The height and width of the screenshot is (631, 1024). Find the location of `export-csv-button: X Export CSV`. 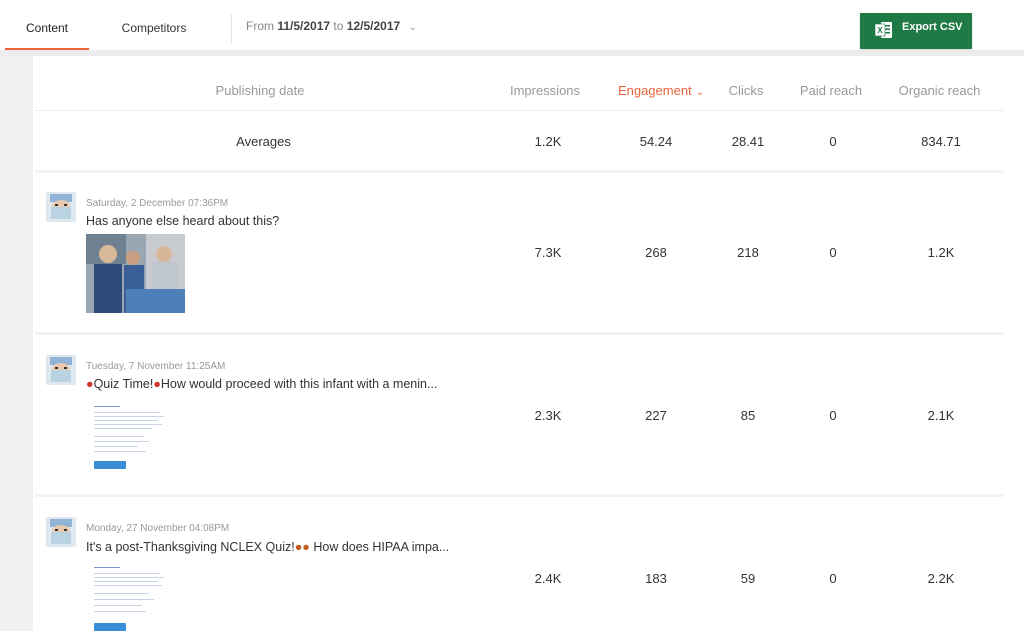

export-csv-button: X Export CSV is located at coordinates (916, 31).